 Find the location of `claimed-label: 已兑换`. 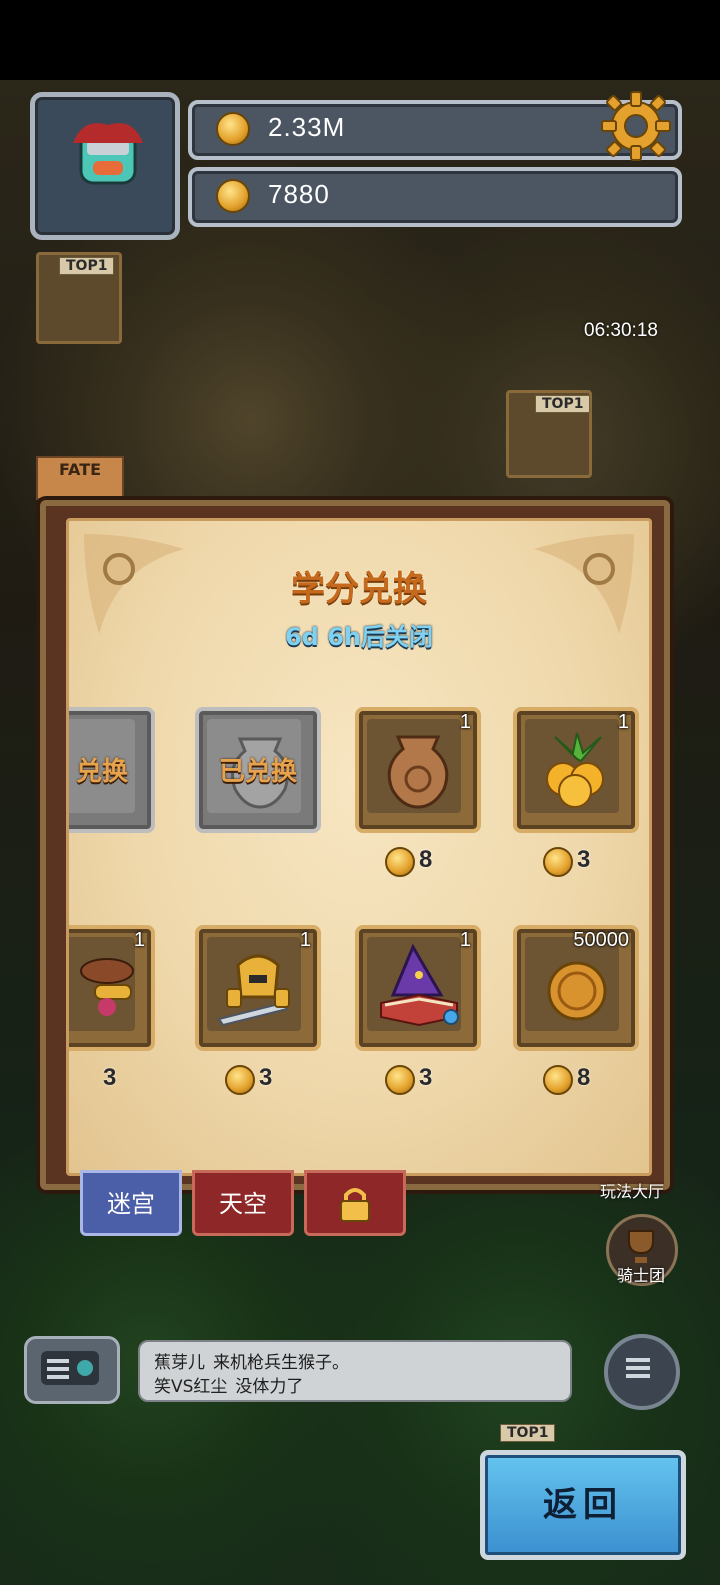

claimed-label: 已兑换 is located at coordinates (257, 772).